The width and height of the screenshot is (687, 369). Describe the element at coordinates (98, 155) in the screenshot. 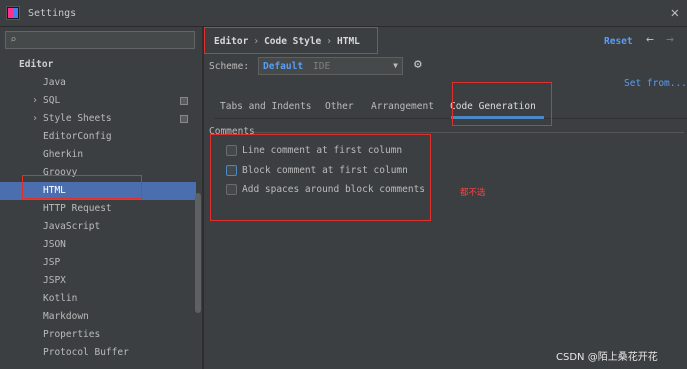

I see `sidebar-item-gherkin: Gherkin` at that location.